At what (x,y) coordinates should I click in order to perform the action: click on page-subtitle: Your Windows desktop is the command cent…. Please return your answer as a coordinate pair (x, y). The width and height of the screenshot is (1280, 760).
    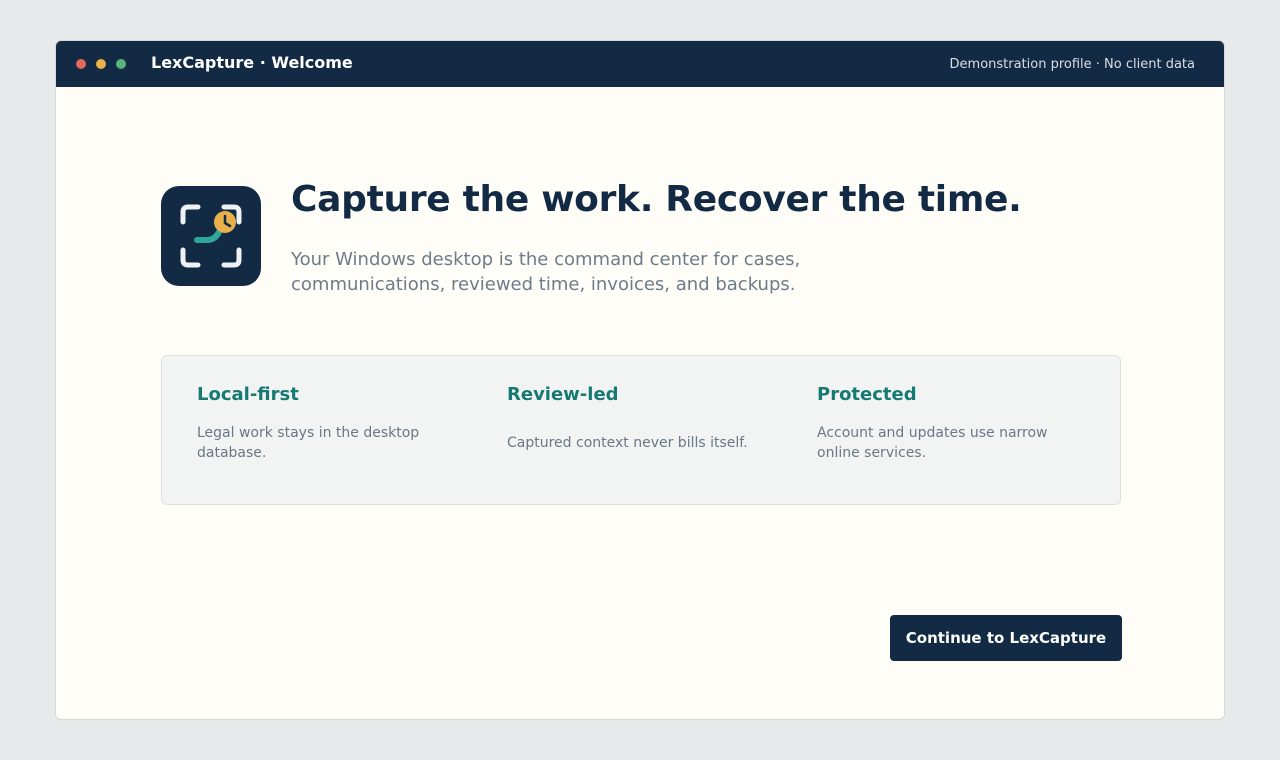
    Looking at the image, I should click on (546, 272).